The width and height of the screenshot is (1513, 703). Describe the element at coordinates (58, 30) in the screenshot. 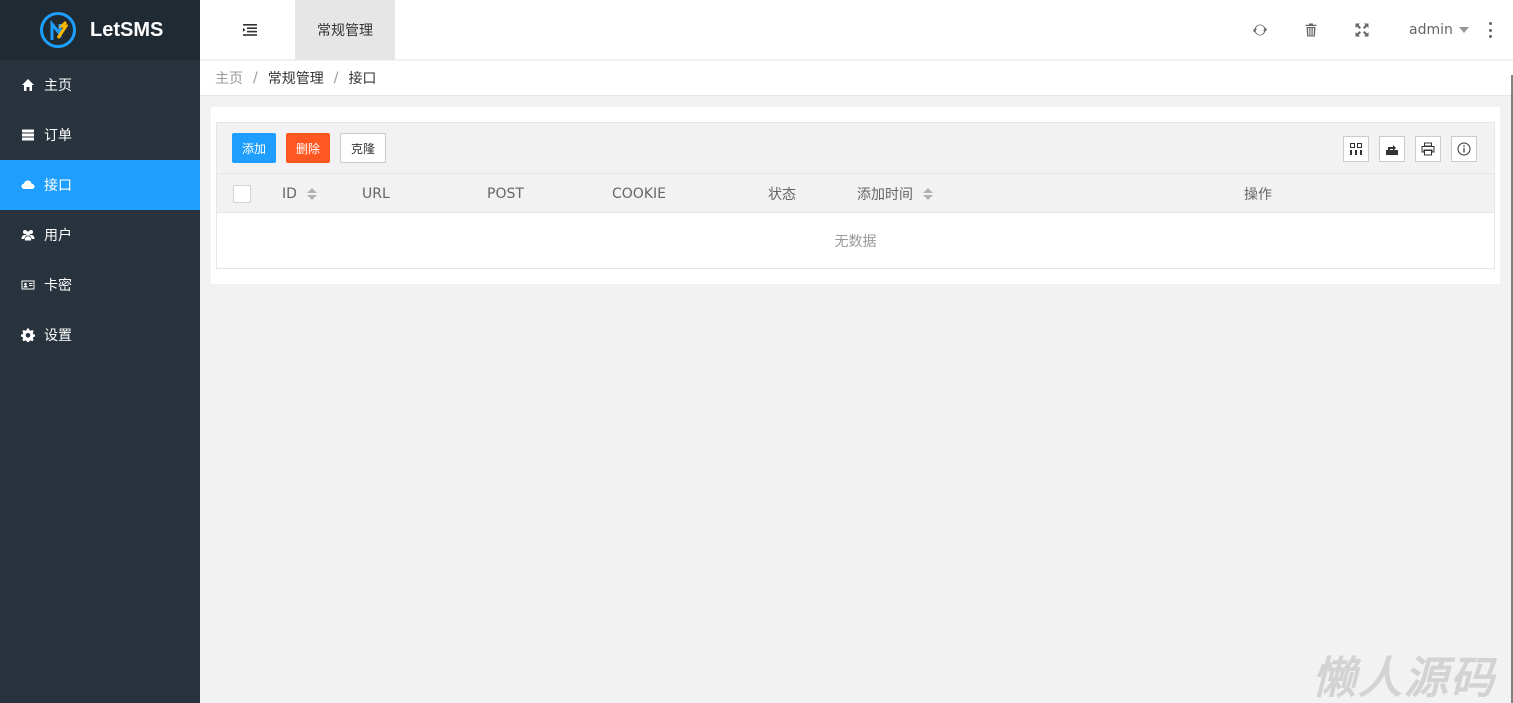

I see `logo-mark-icon` at that location.